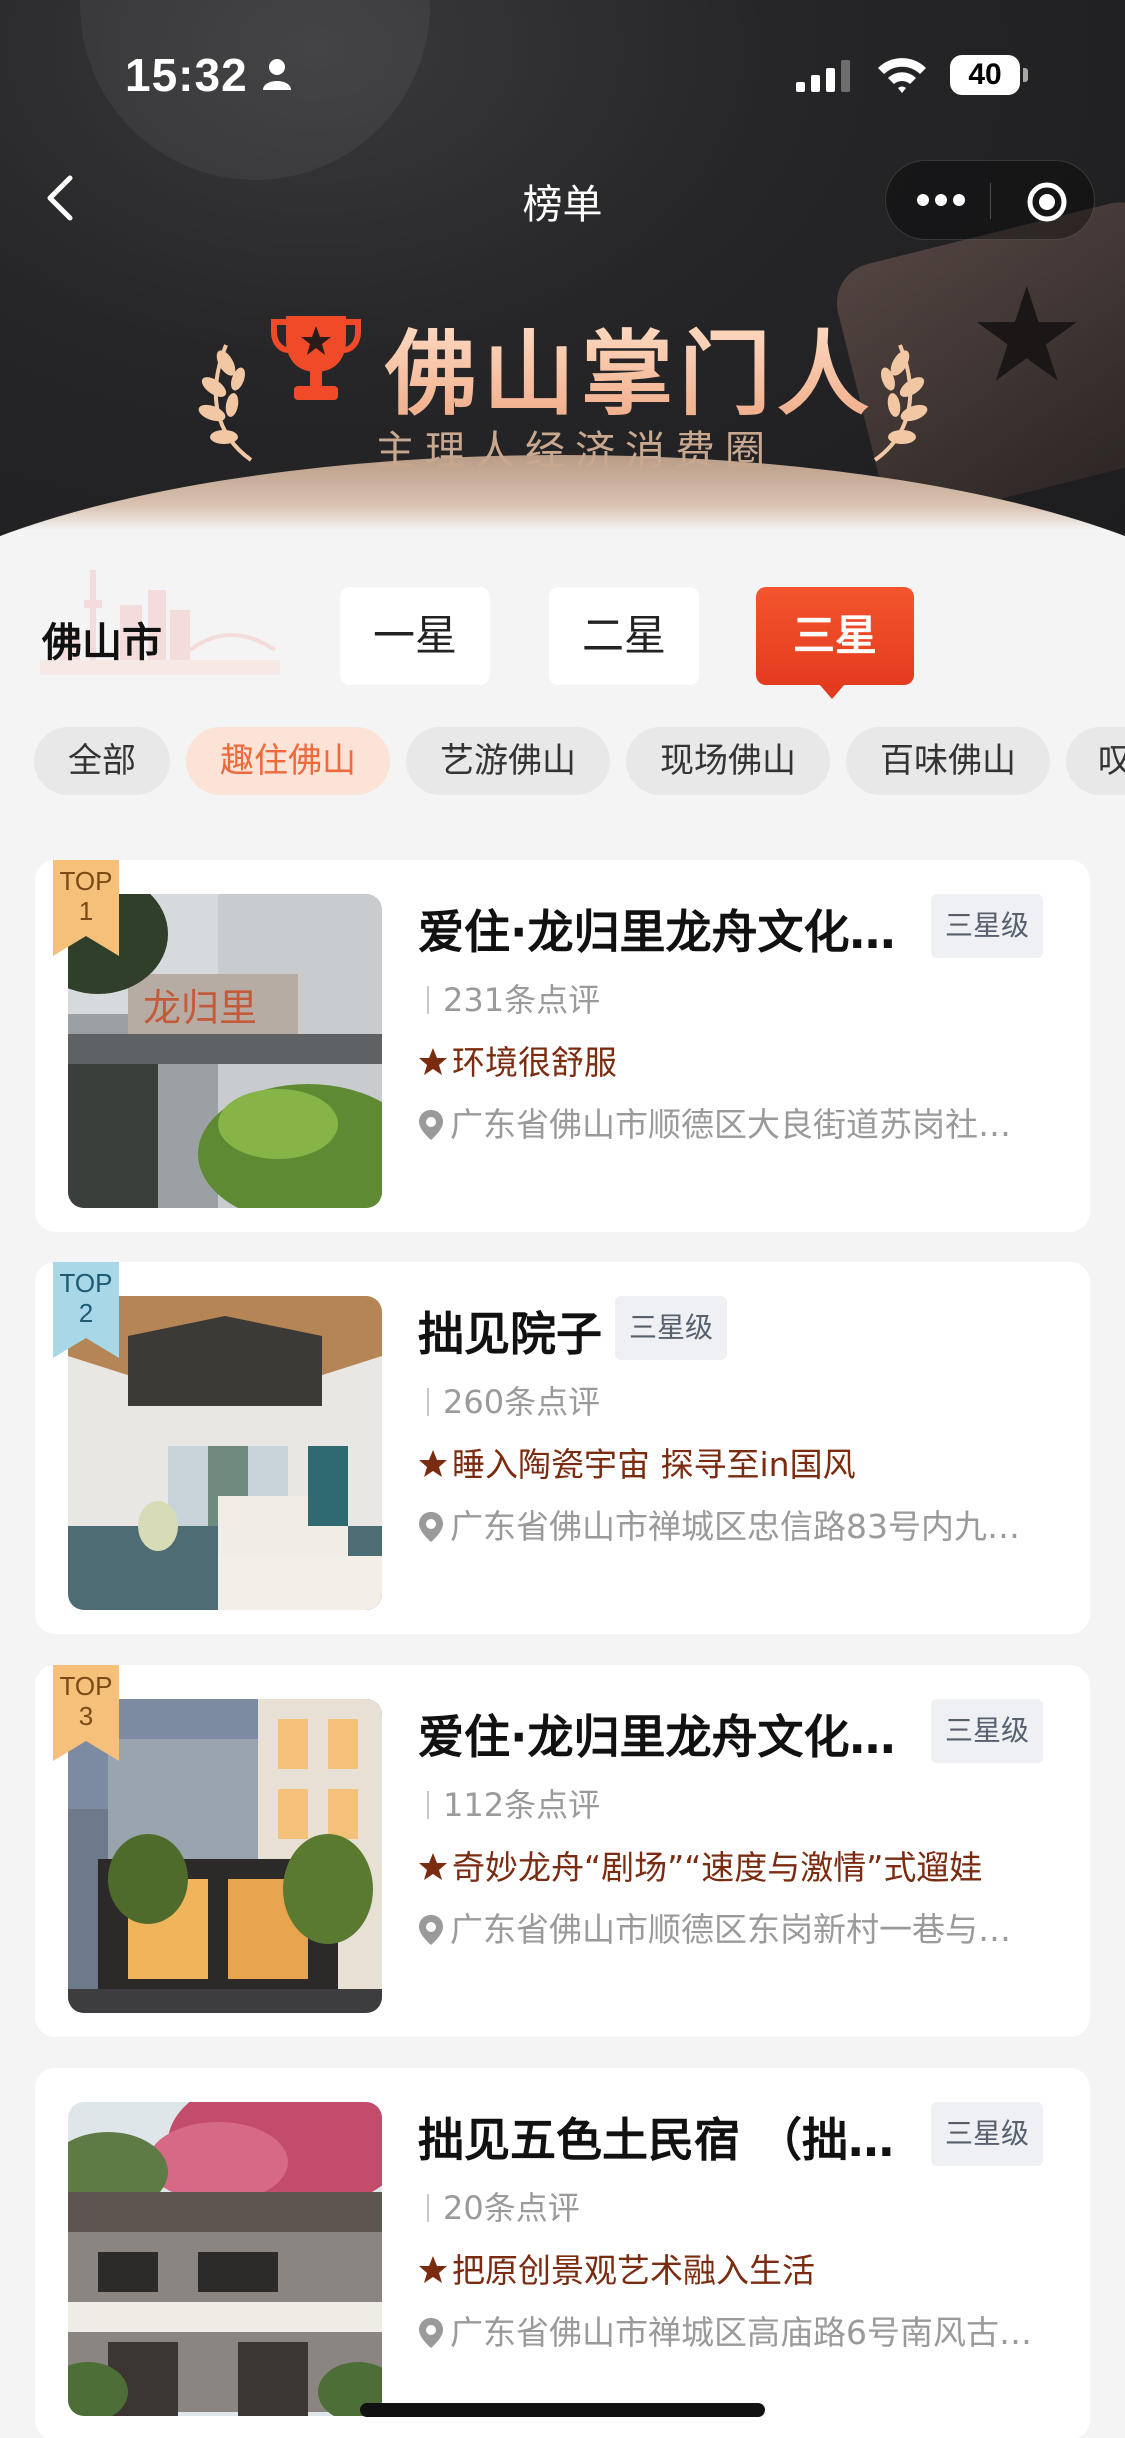  I want to click on hero-title: 佛山掌门人, so click(630, 366).